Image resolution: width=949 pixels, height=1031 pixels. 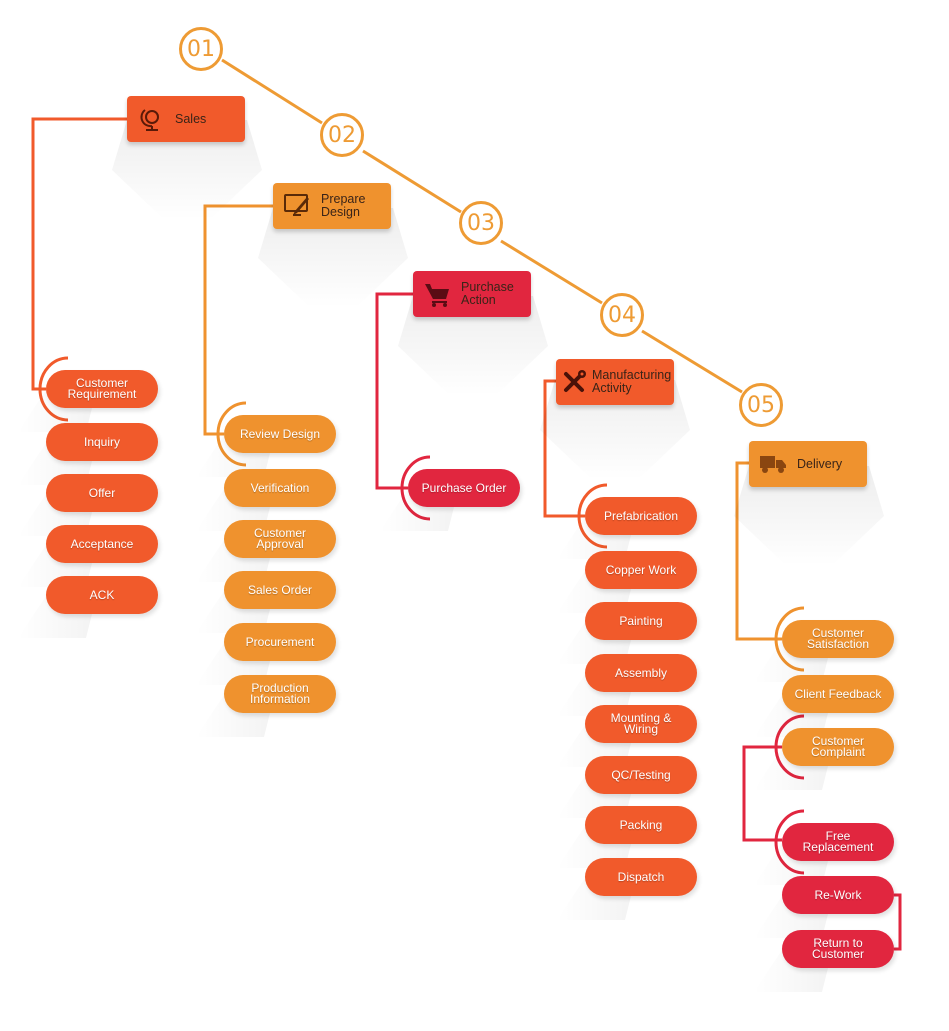 I want to click on process-step-pill: Copper Work, so click(x=641, y=570).